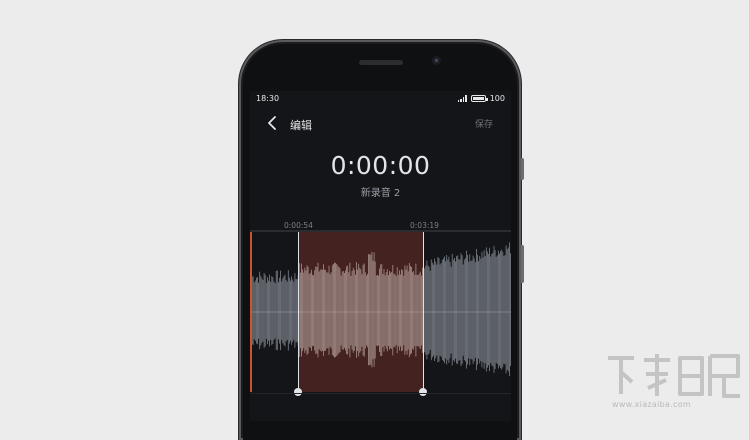 The image size is (749, 440). Describe the element at coordinates (424, 225) in the screenshot. I see `selection-end-time: 0:03:19` at that location.